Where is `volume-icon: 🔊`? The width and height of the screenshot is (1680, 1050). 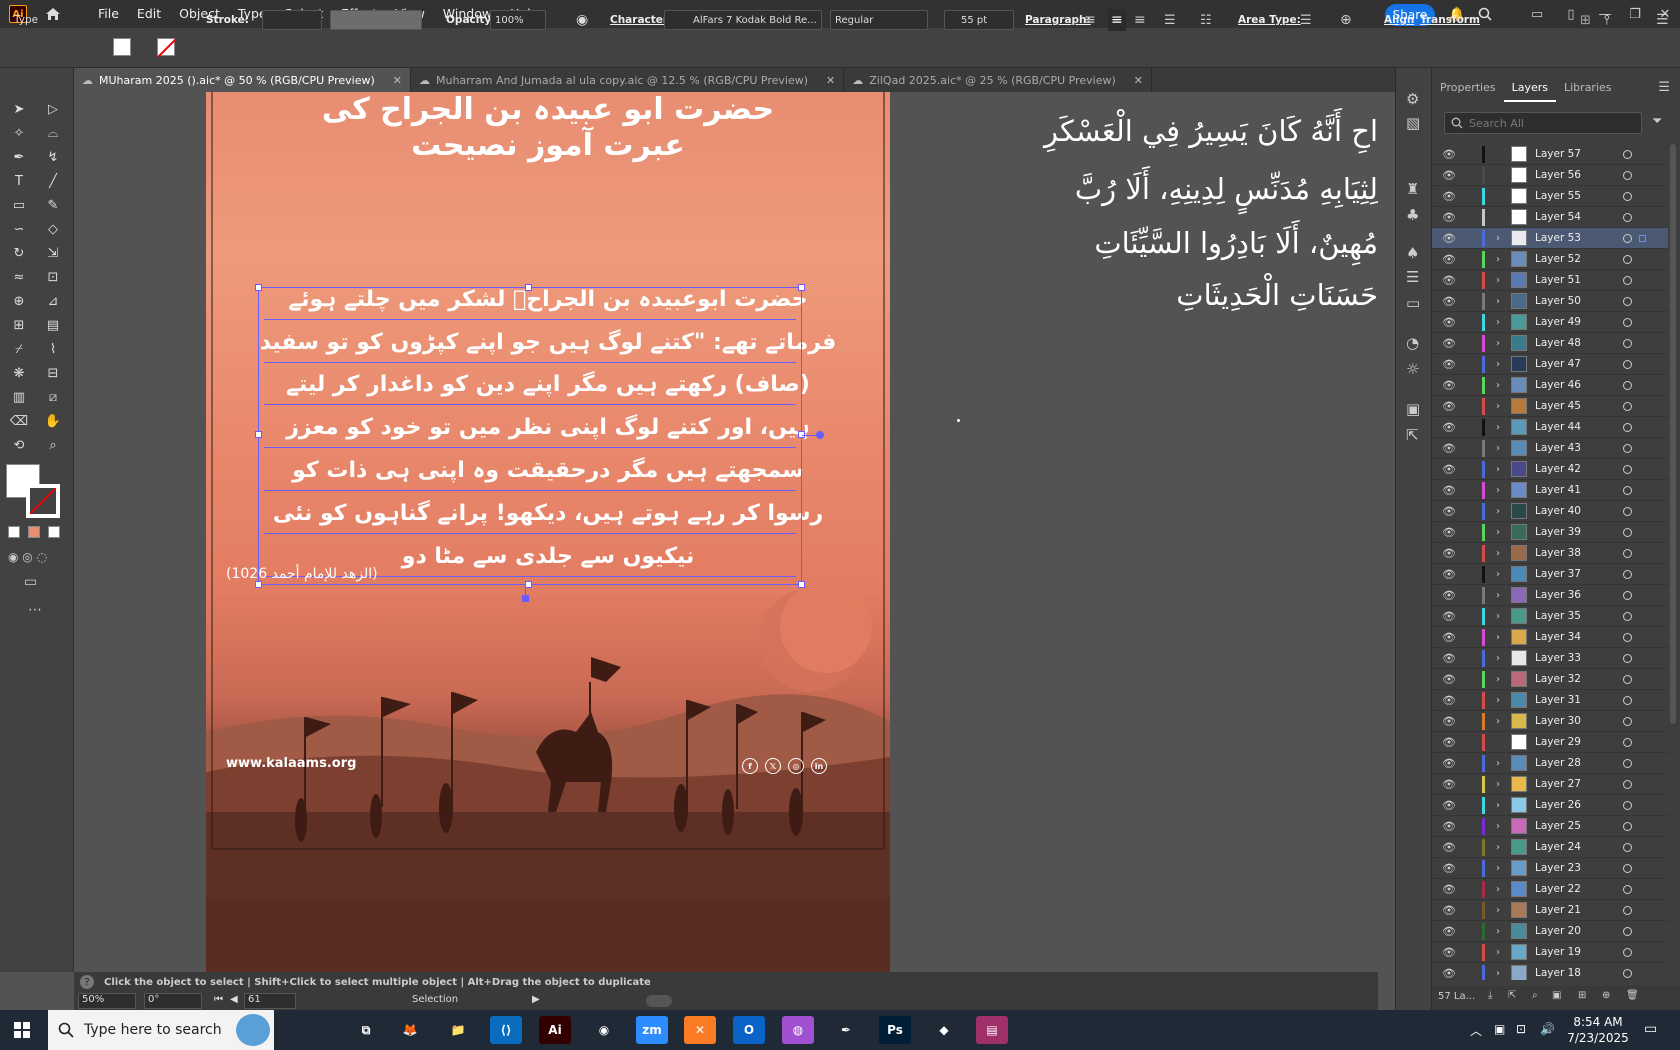 volume-icon: 🔊 is located at coordinates (1547, 1029).